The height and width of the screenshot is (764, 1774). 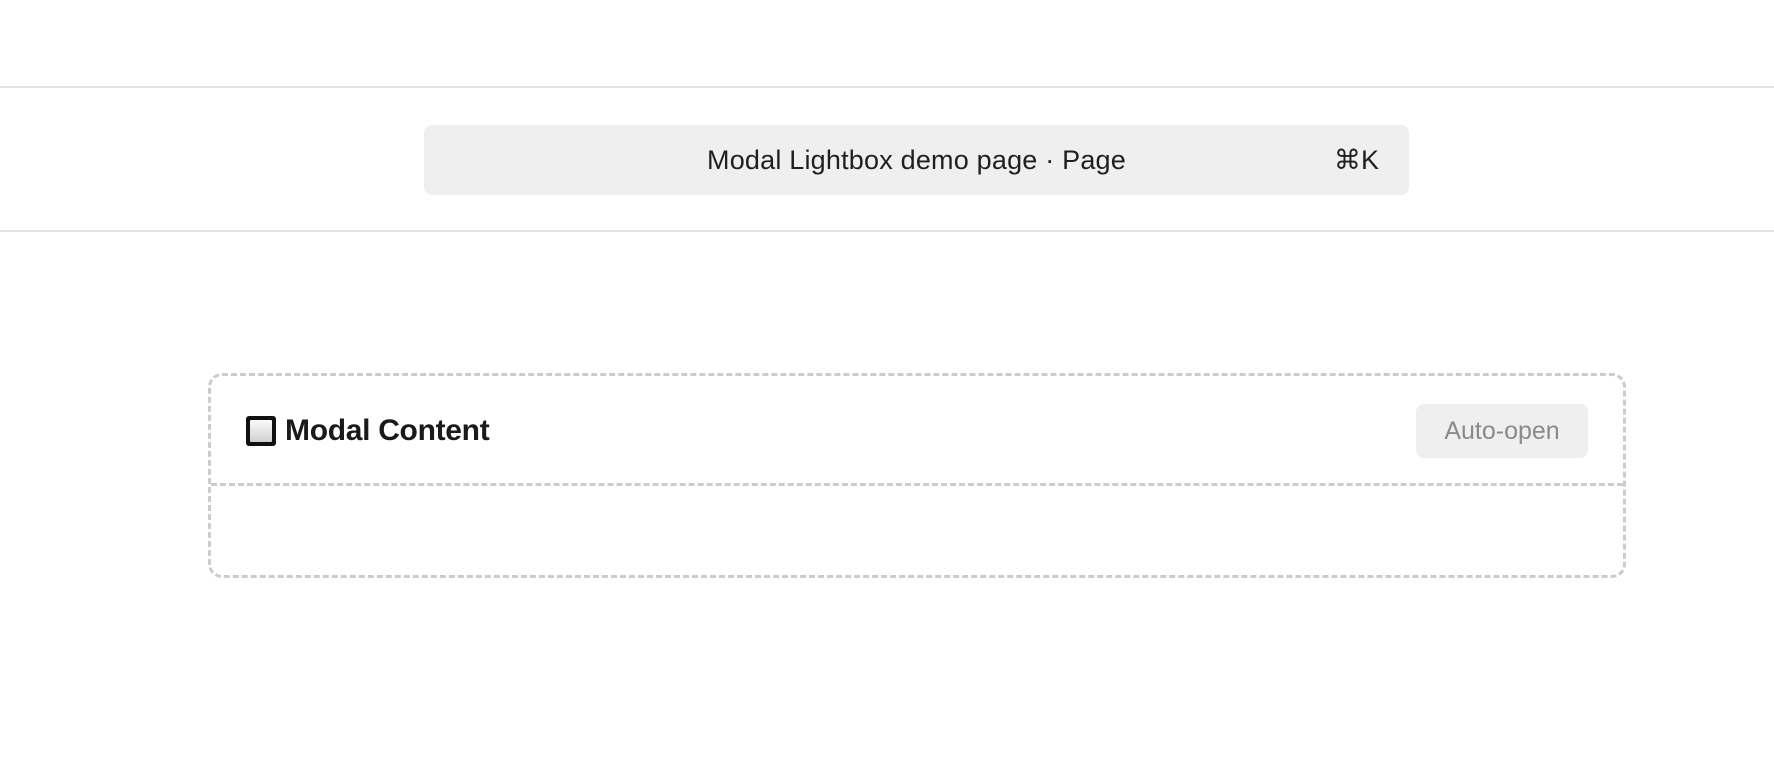 I want to click on square-button-icon, so click(x=261, y=431).